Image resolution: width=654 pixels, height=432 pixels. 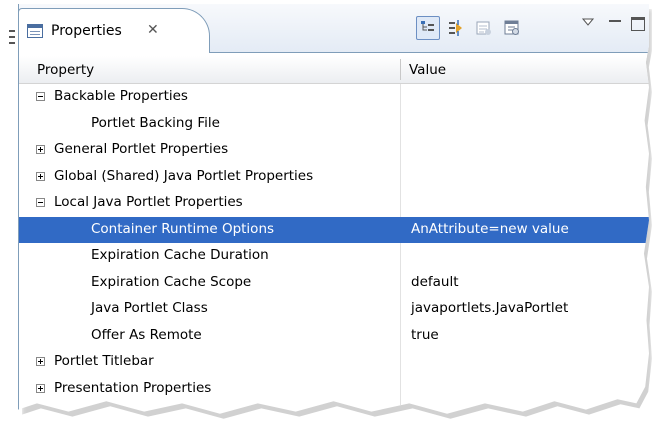 What do you see at coordinates (334, 336) in the screenshot?
I see `table-row: Offer As Remote true` at bounding box center [334, 336].